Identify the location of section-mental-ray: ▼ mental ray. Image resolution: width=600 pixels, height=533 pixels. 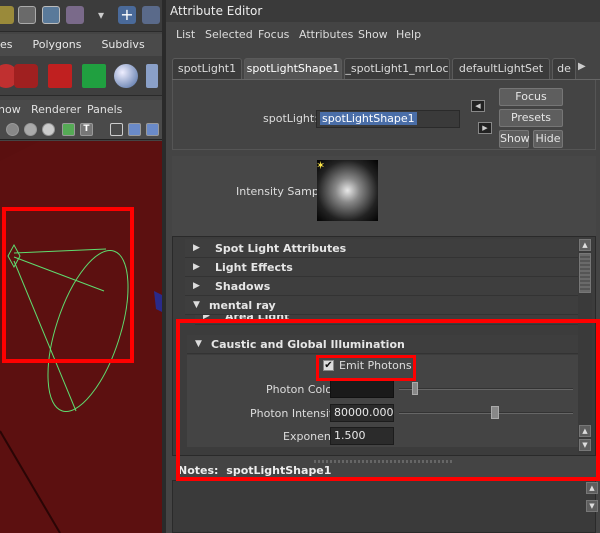
(384, 305).